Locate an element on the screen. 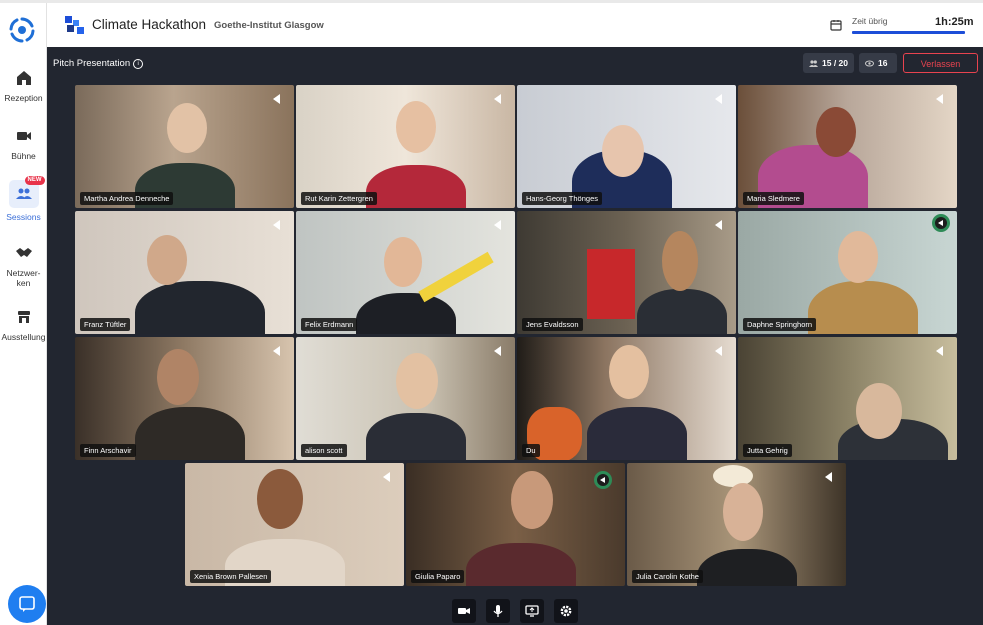 This screenshot has height=625, width=983. participant-name: alison scott is located at coordinates (324, 450).